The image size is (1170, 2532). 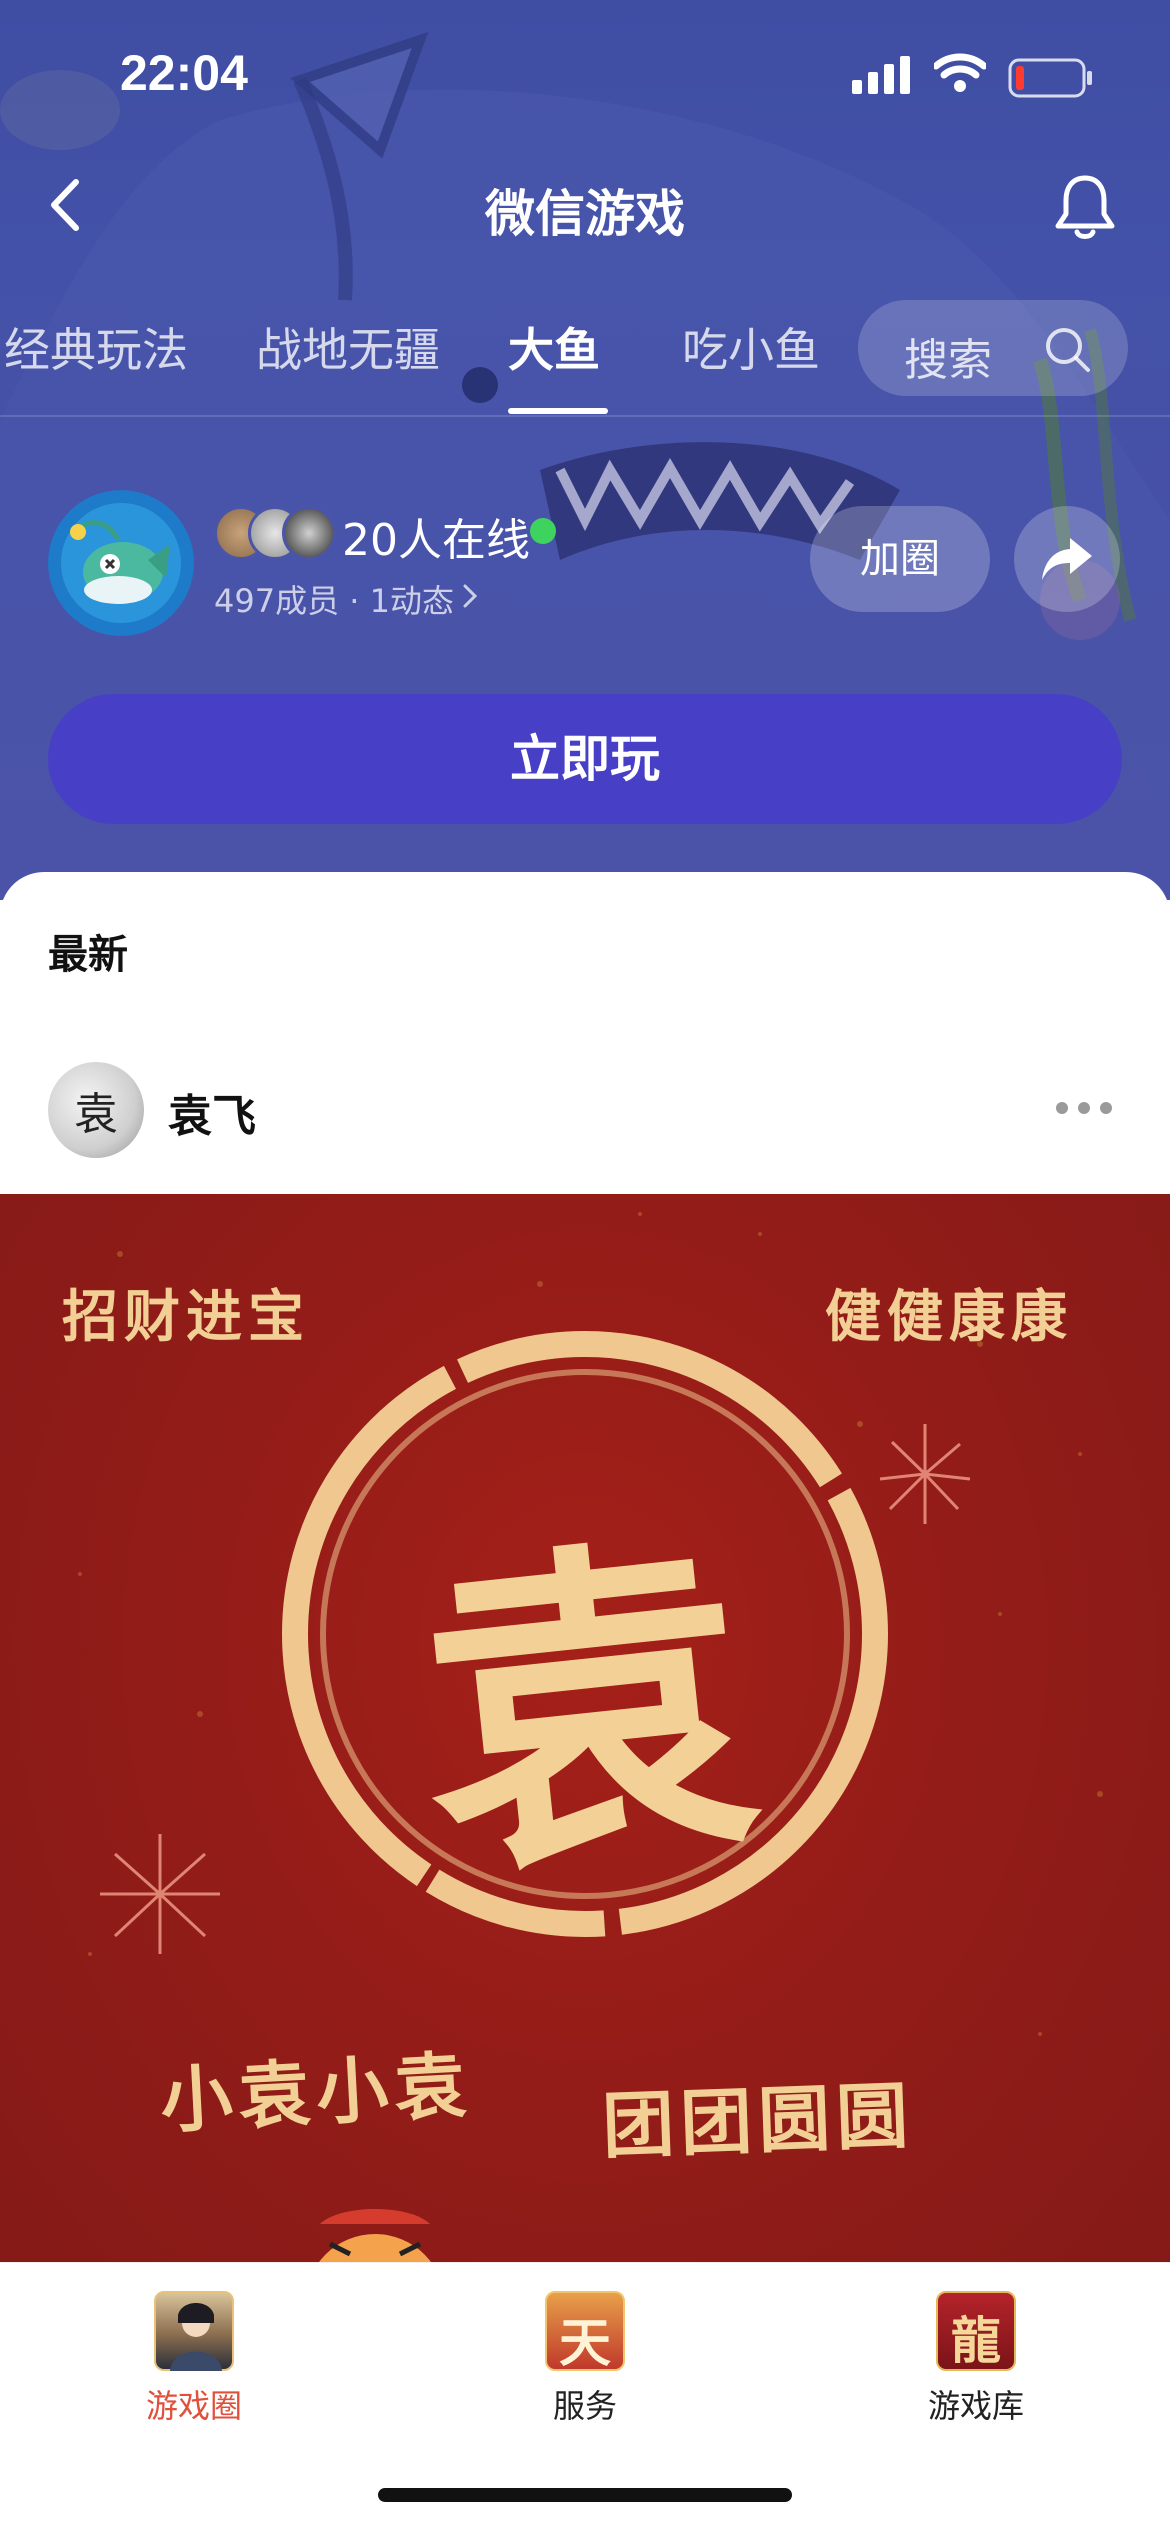 I want to click on section-title-latest: 最新, so click(x=88, y=955).